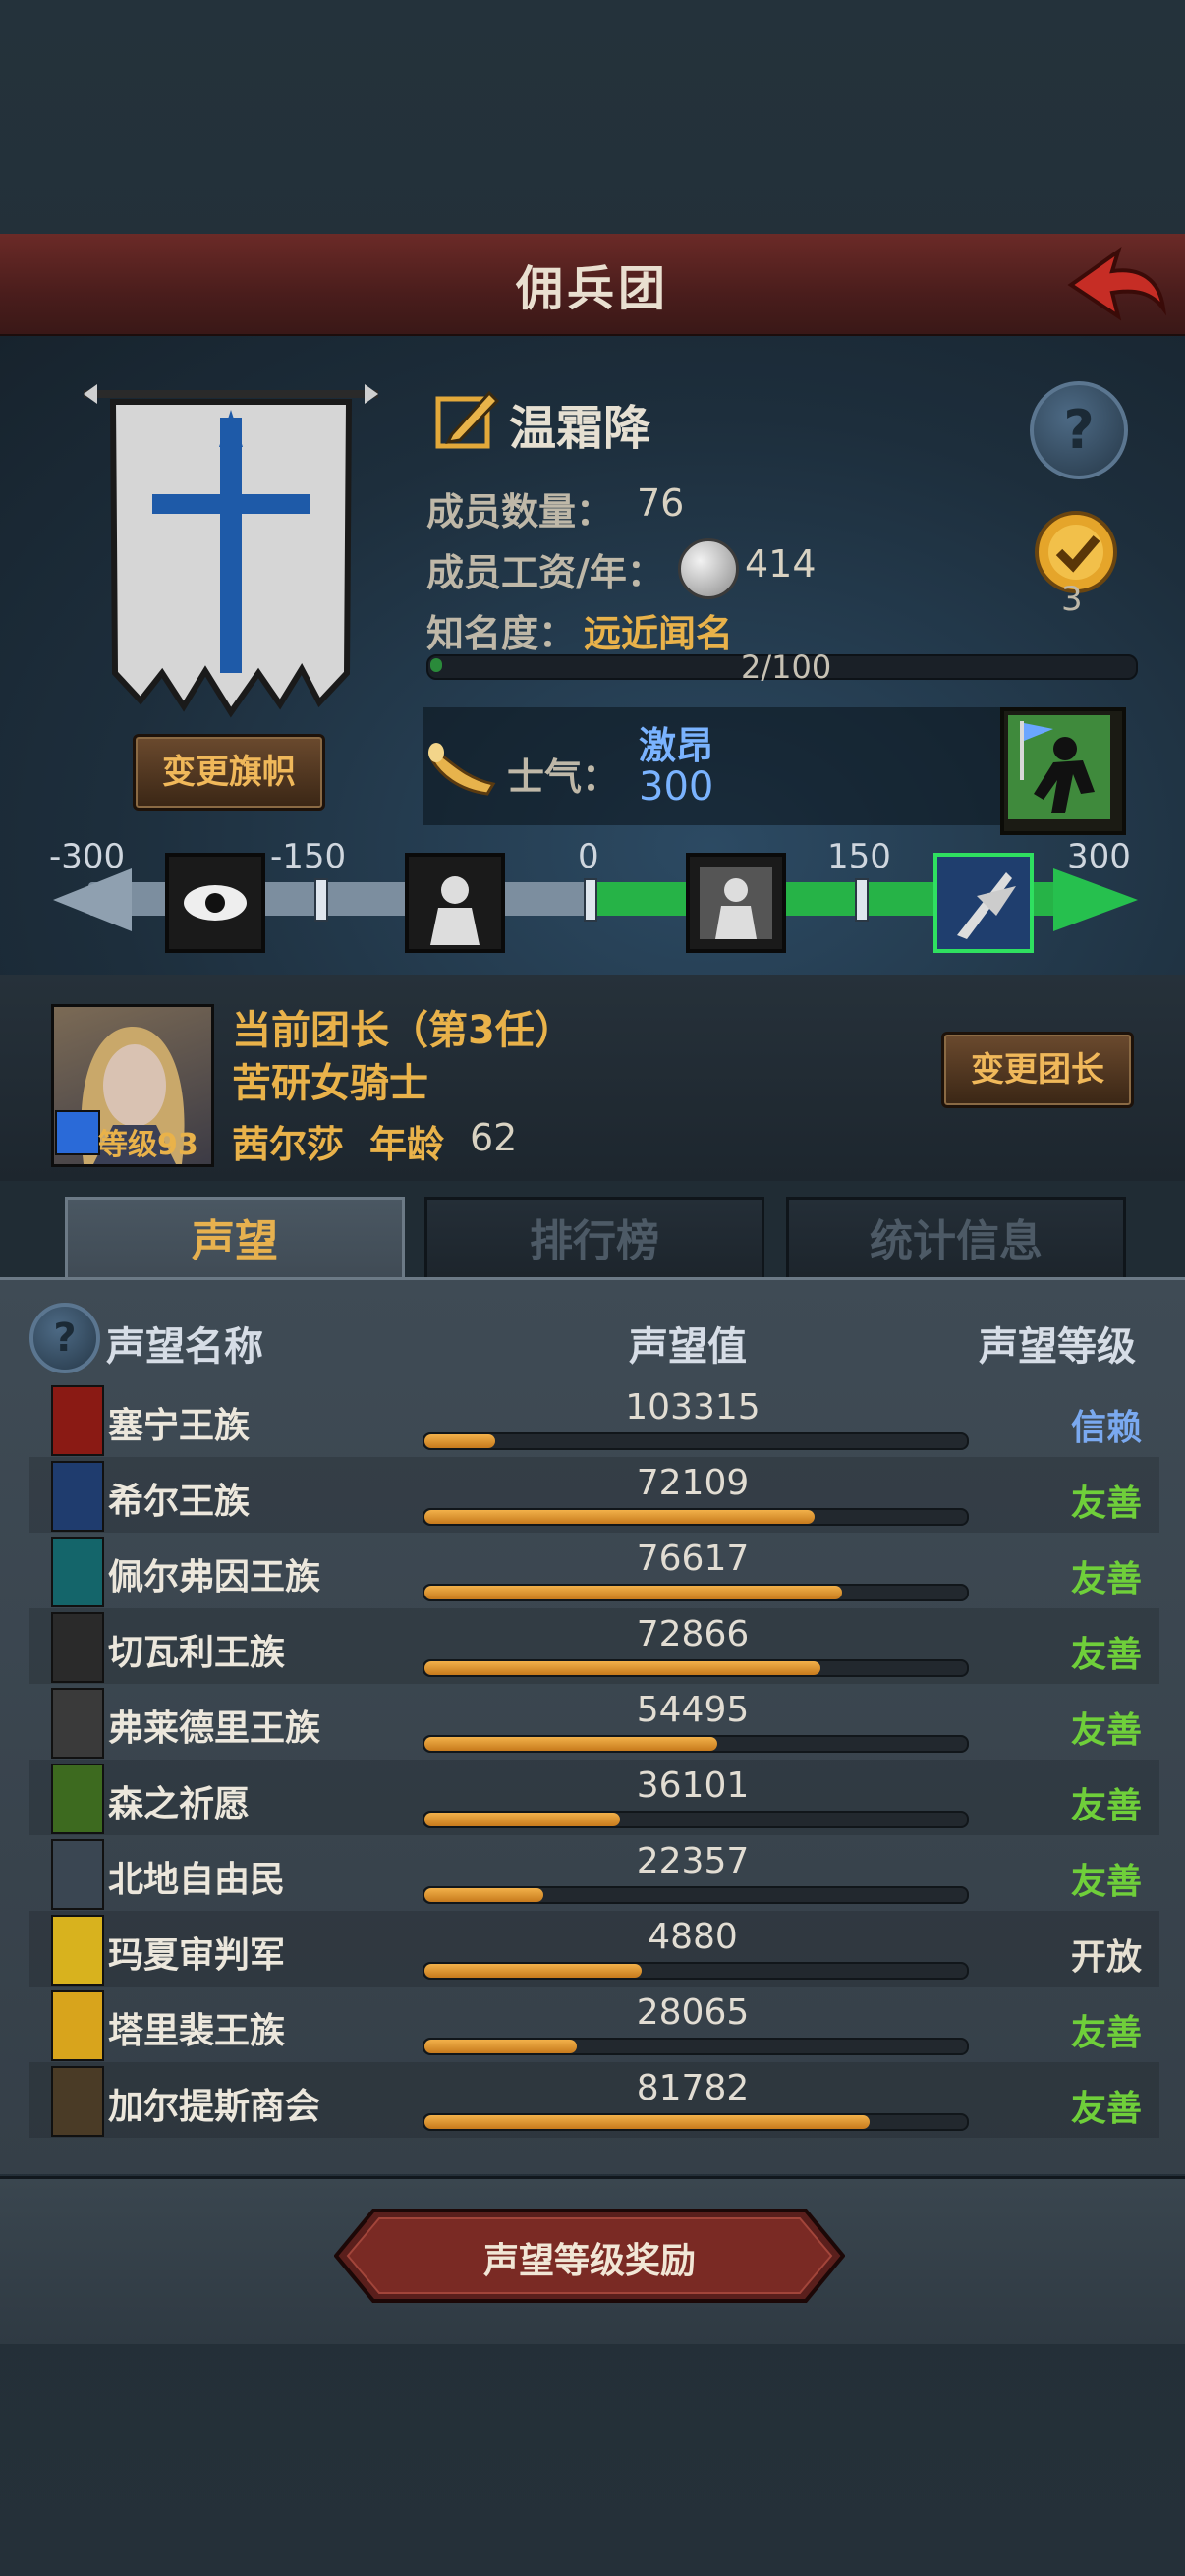 The image size is (1185, 2576). Describe the element at coordinates (1072, 599) in the screenshot. I see `achievement-count: 3` at that location.